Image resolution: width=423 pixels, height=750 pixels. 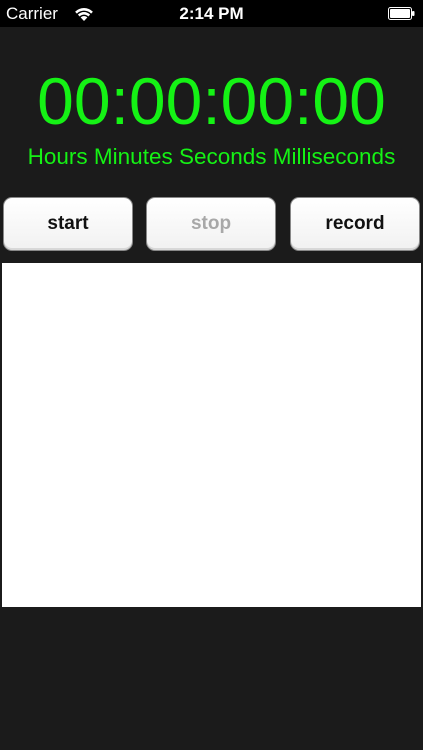 What do you see at coordinates (211, 156) in the screenshot?
I see `timer-units-label: Hours Minutes Seconds Milliseconds` at bounding box center [211, 156].